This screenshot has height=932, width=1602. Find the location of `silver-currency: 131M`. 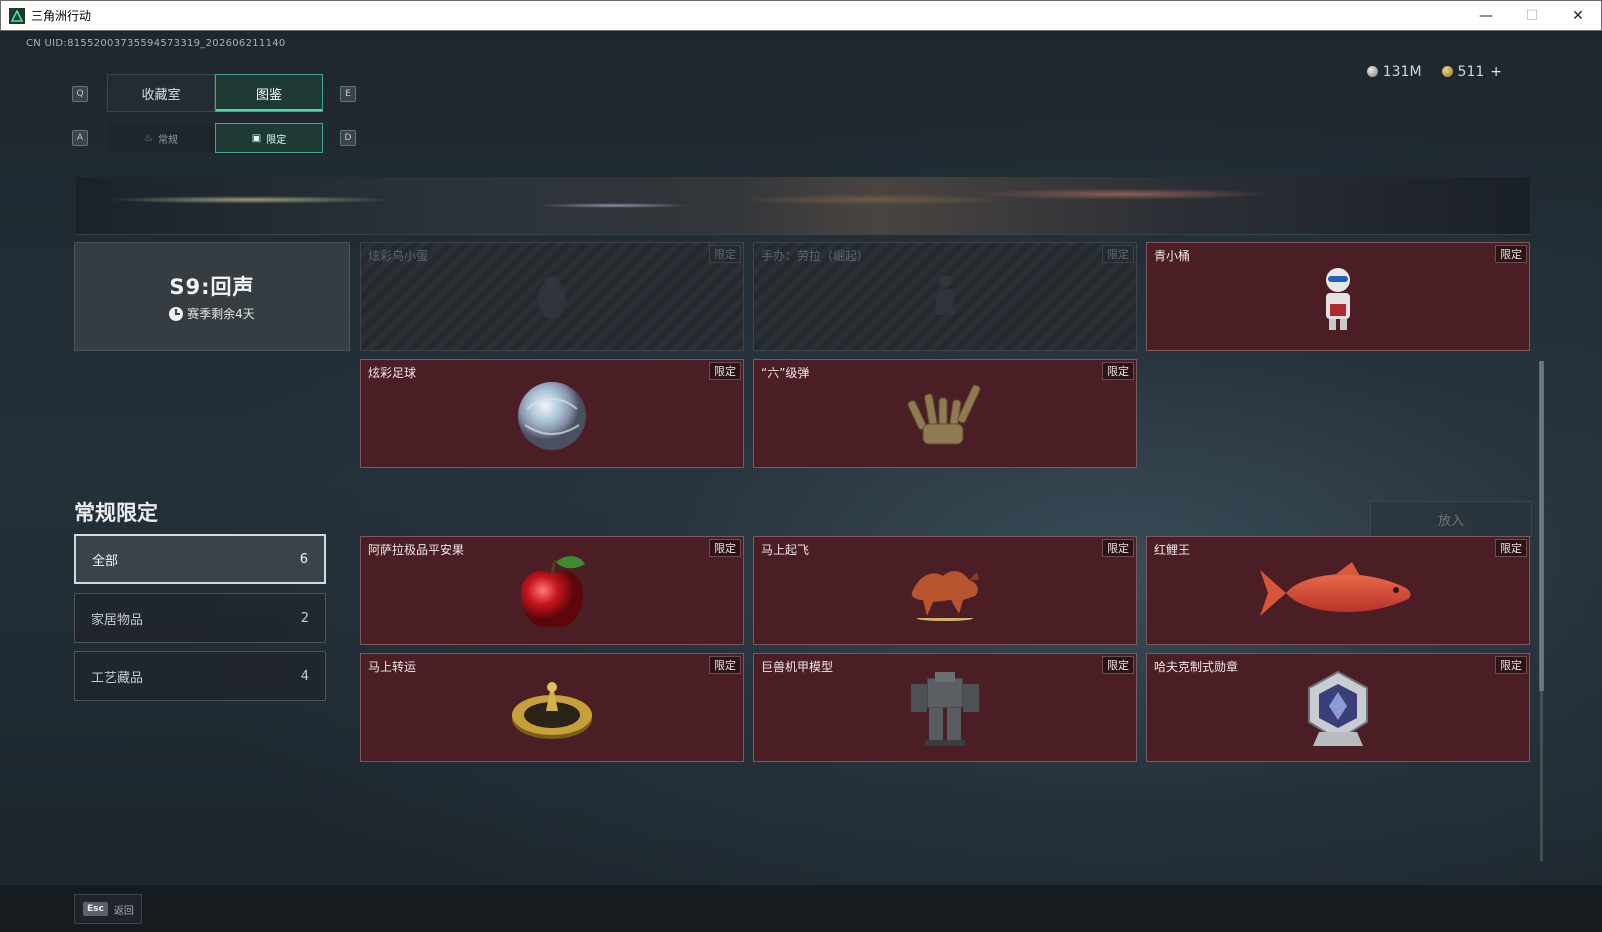

silver-currency: 131M is located at coordinates (1394, 72).